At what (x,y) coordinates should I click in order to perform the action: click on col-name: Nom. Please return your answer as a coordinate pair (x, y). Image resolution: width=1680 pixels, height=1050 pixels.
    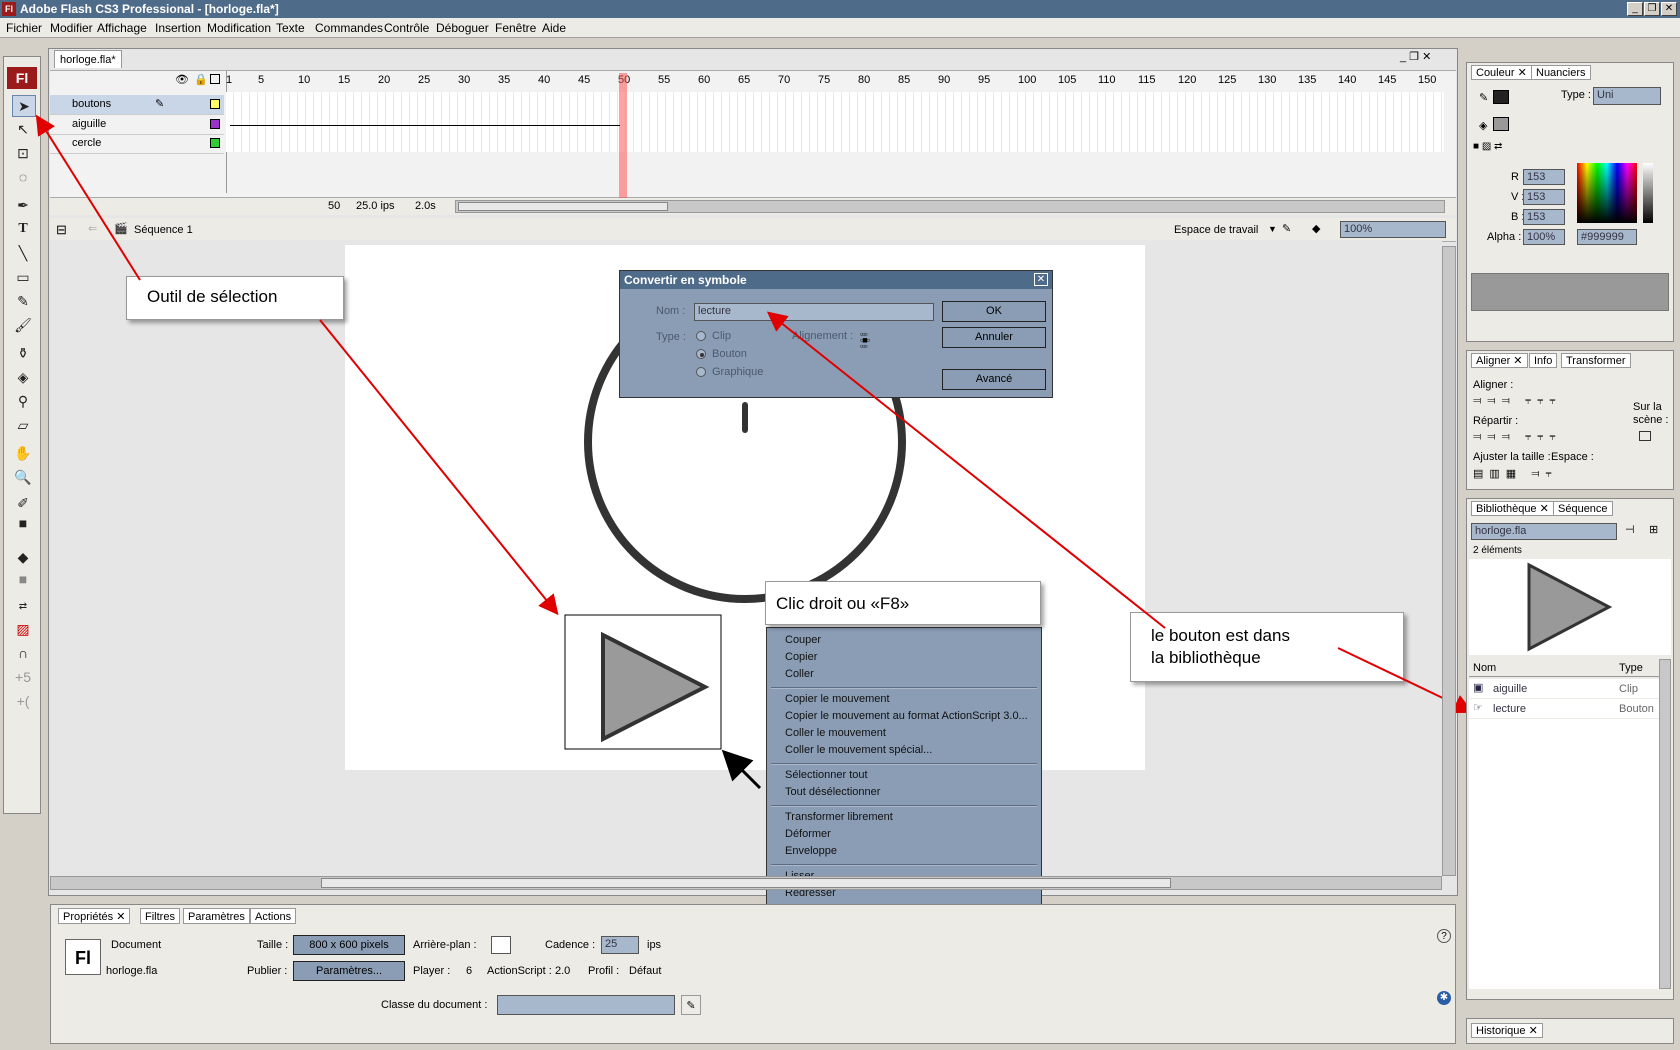
    Looking at the image, I should click on (1484, 668).